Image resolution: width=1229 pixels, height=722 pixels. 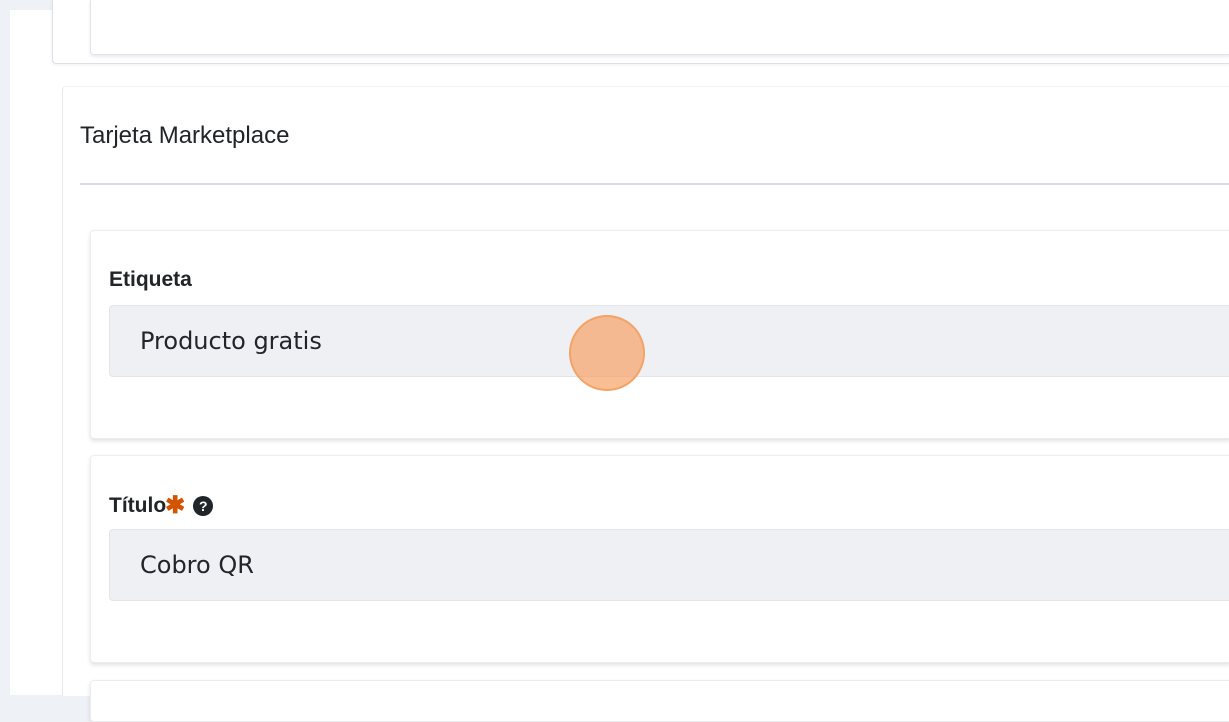 I want to click on asterisk-icon: ✱, so click(x=175, y=505).